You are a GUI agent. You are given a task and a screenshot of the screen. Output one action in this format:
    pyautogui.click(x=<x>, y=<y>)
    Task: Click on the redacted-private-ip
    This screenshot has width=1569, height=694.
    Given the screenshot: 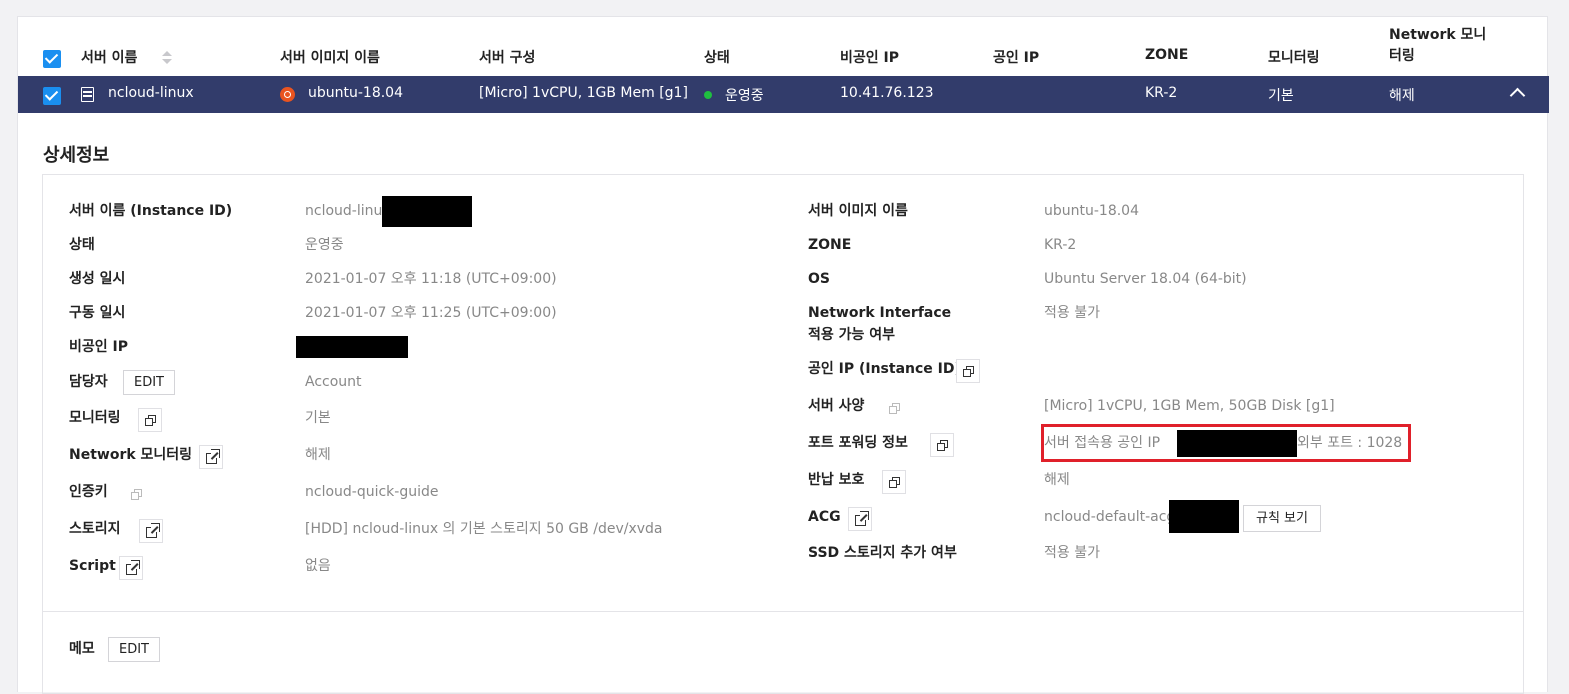 What is the action you would take?
    pyautogui.click(x=352, y=347)
    